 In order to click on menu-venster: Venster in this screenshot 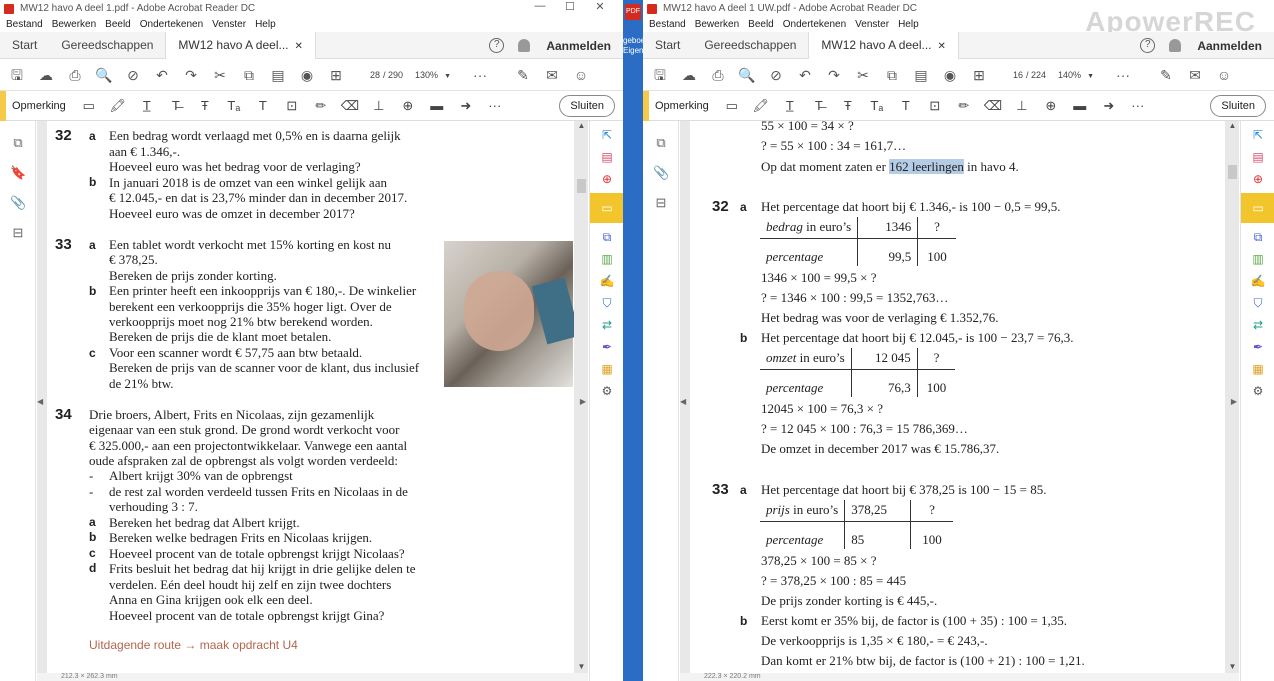, I will do `click(229, 24)`.